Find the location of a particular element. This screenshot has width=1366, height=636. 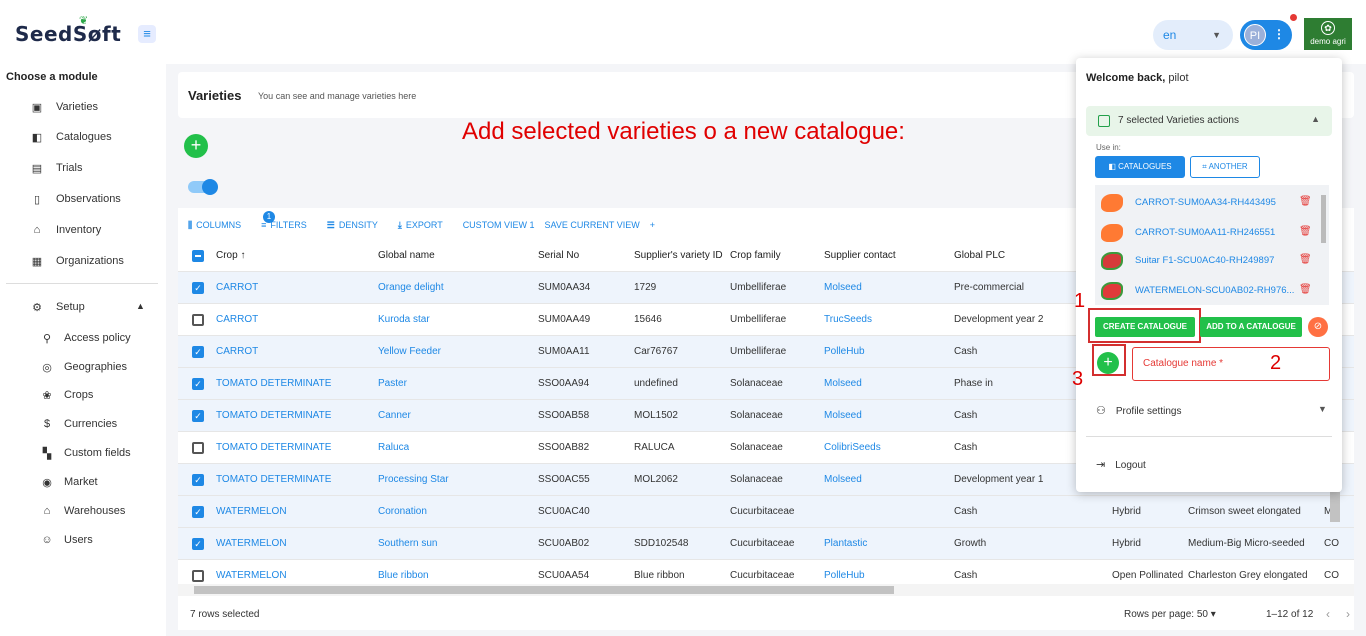

selected-actions-accordion: 7 selected Varieties actions ▲ is located at coordinates (1209, 121).